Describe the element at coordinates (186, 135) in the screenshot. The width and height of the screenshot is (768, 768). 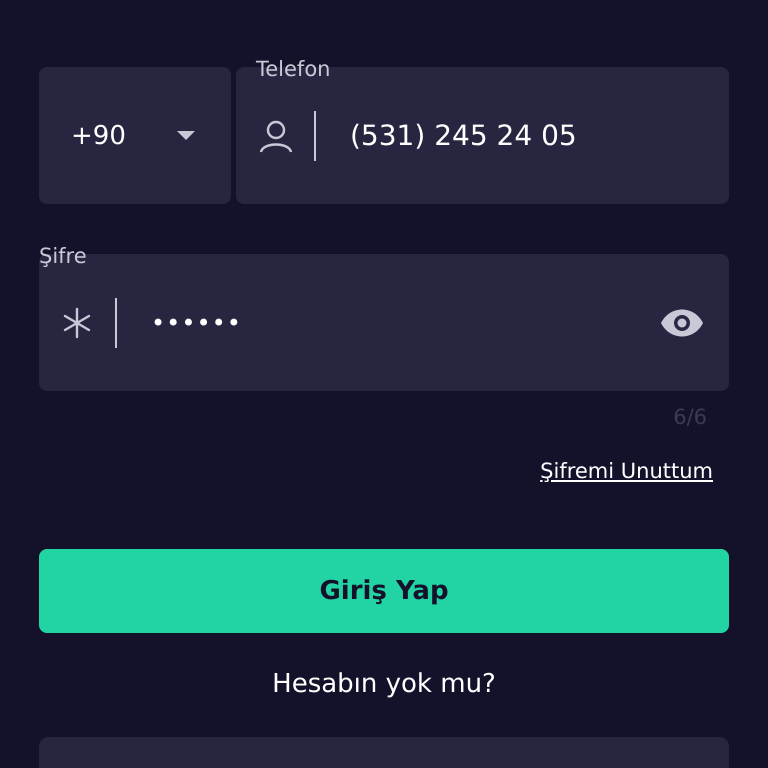
I see `caret-icon` at that location.